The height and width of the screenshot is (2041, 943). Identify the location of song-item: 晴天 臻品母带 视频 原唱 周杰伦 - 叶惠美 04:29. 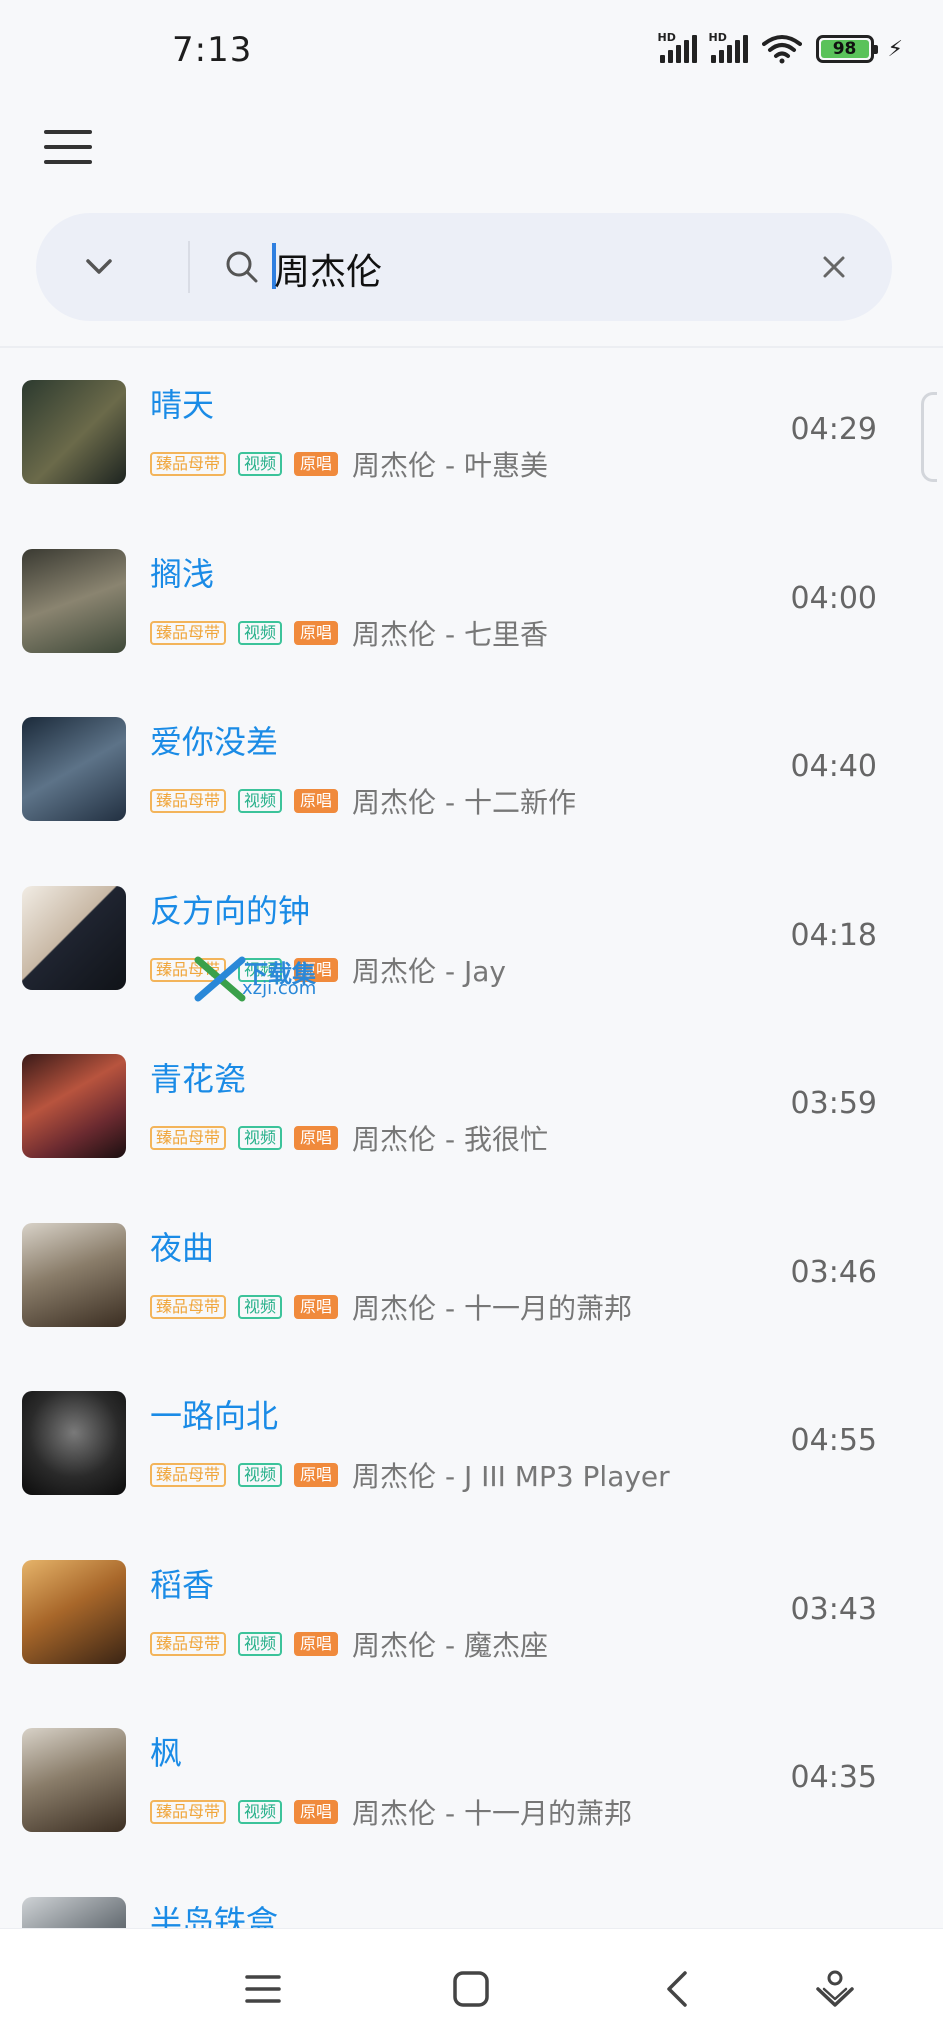
(471, 456).